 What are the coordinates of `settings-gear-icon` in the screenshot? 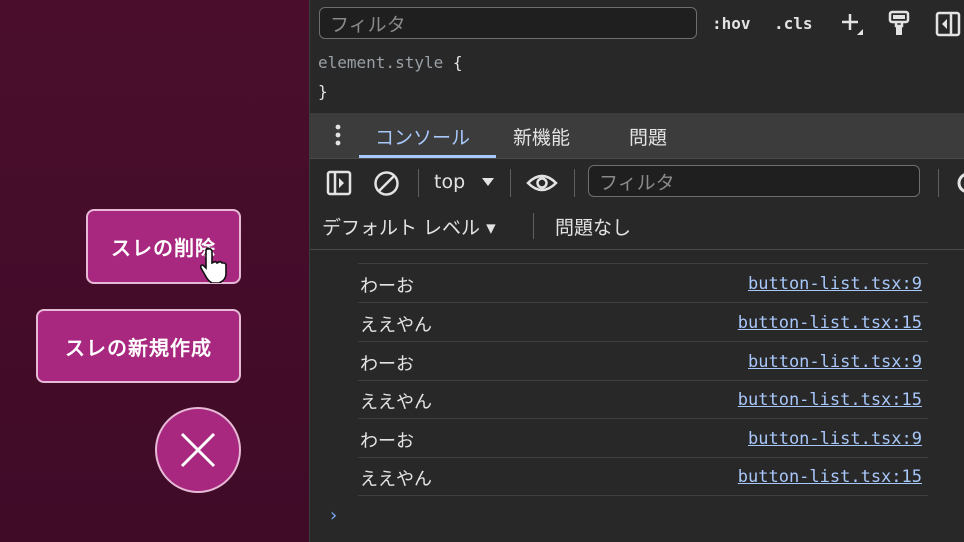 It's located at (960, 183).